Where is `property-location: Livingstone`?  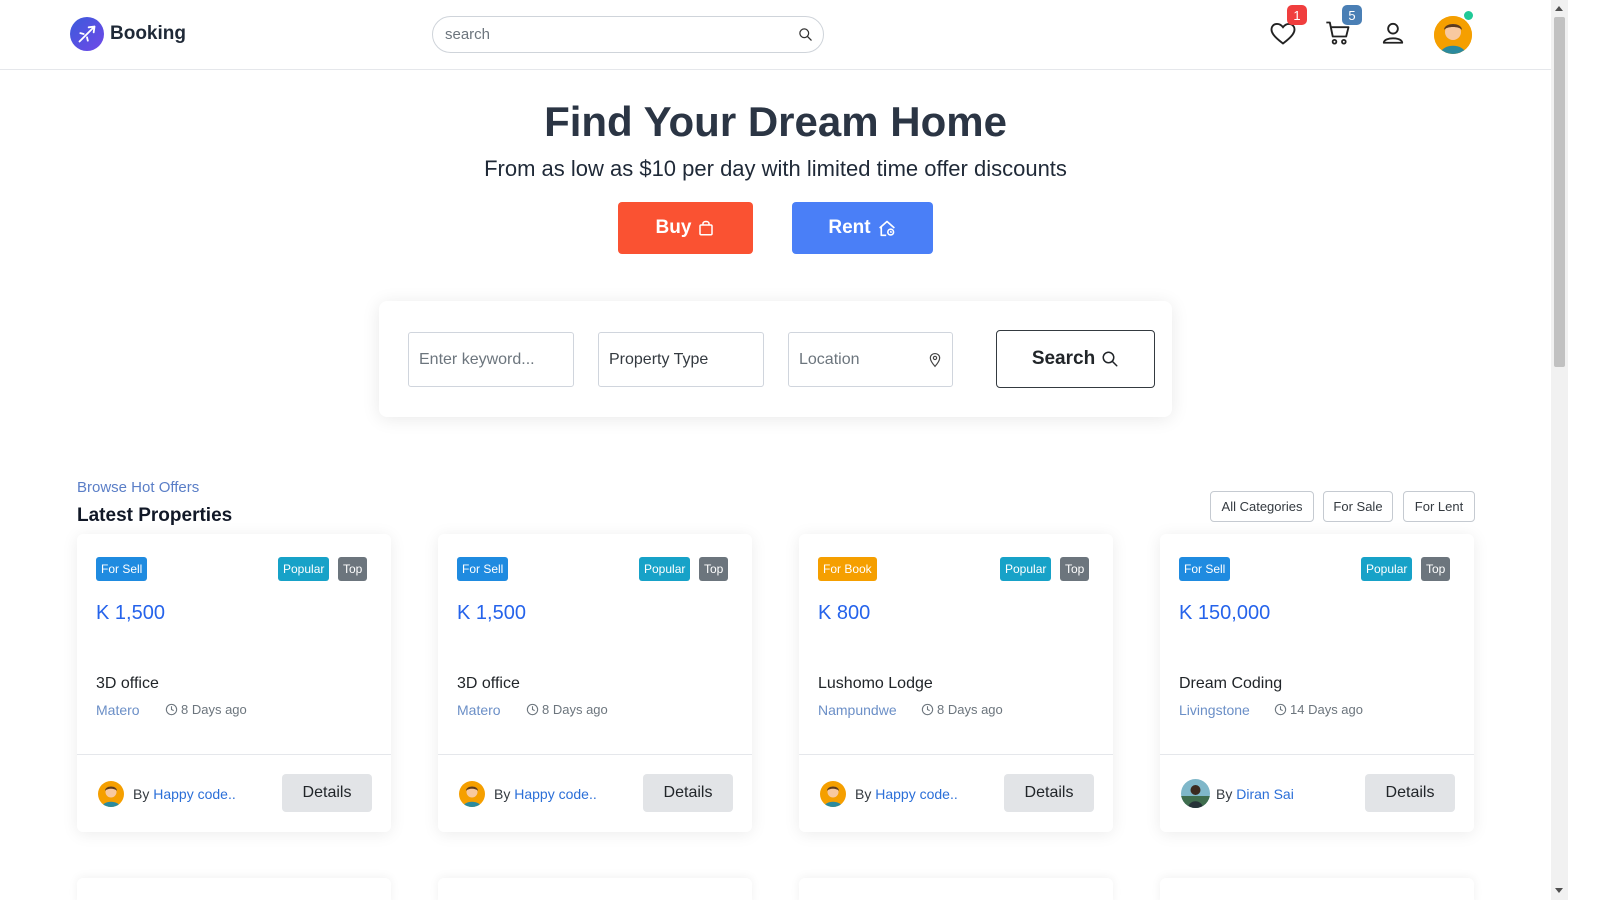
property-location: Livingstone is located at coordinates (1214, 710).